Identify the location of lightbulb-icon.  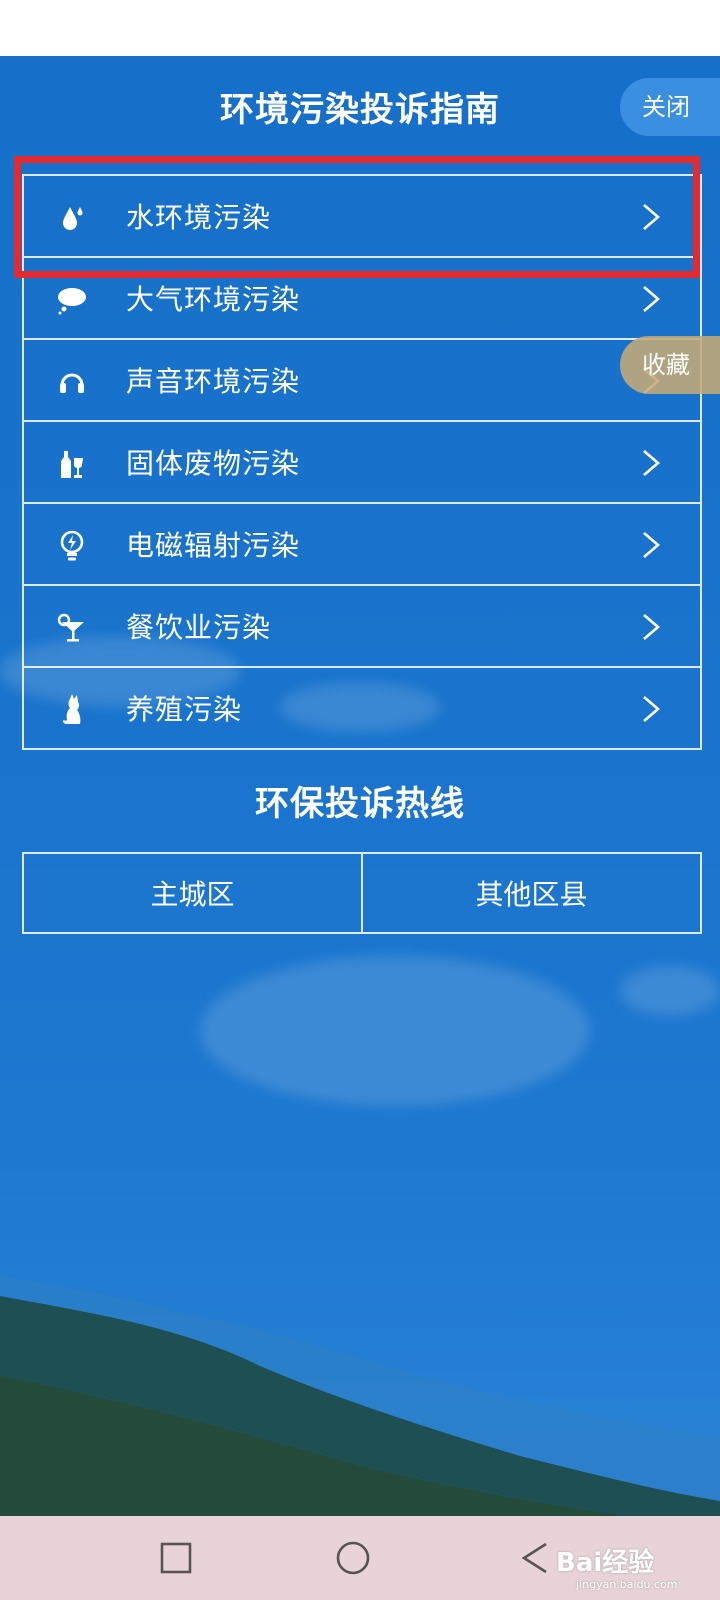
(72, 546).